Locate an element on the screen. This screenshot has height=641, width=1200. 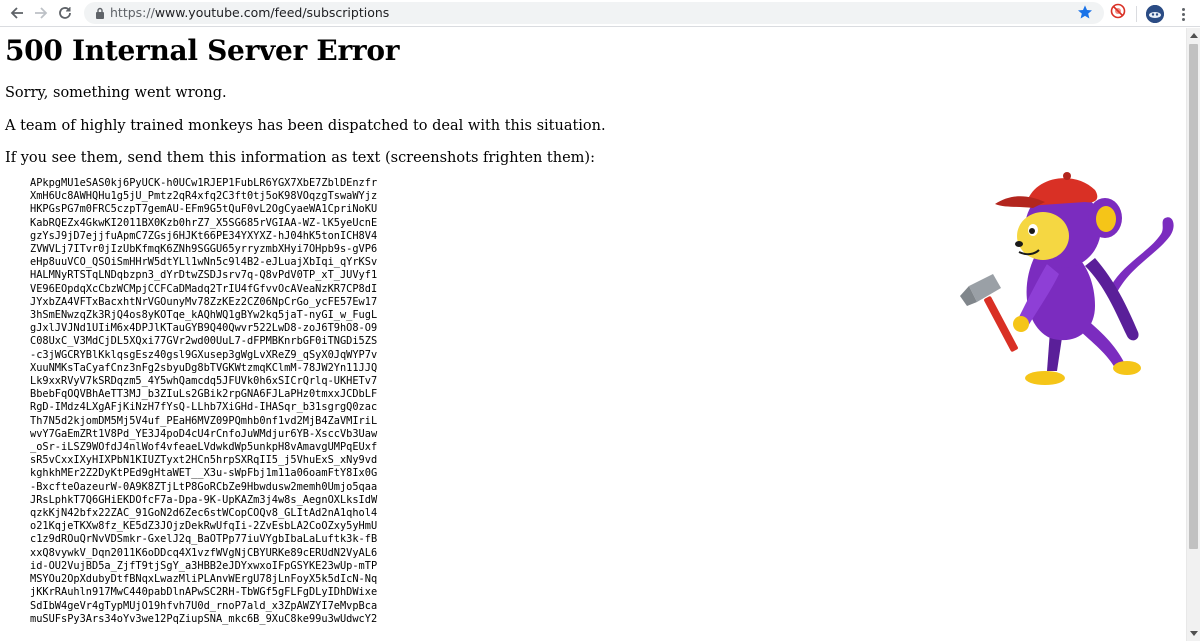
bookmark-star-button is located at coordinates (1085, 14).